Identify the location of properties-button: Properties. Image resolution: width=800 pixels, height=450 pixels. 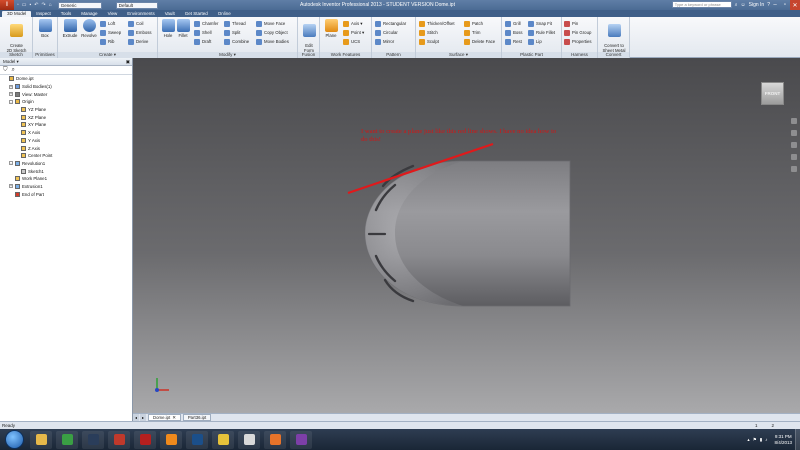
(578, 41).